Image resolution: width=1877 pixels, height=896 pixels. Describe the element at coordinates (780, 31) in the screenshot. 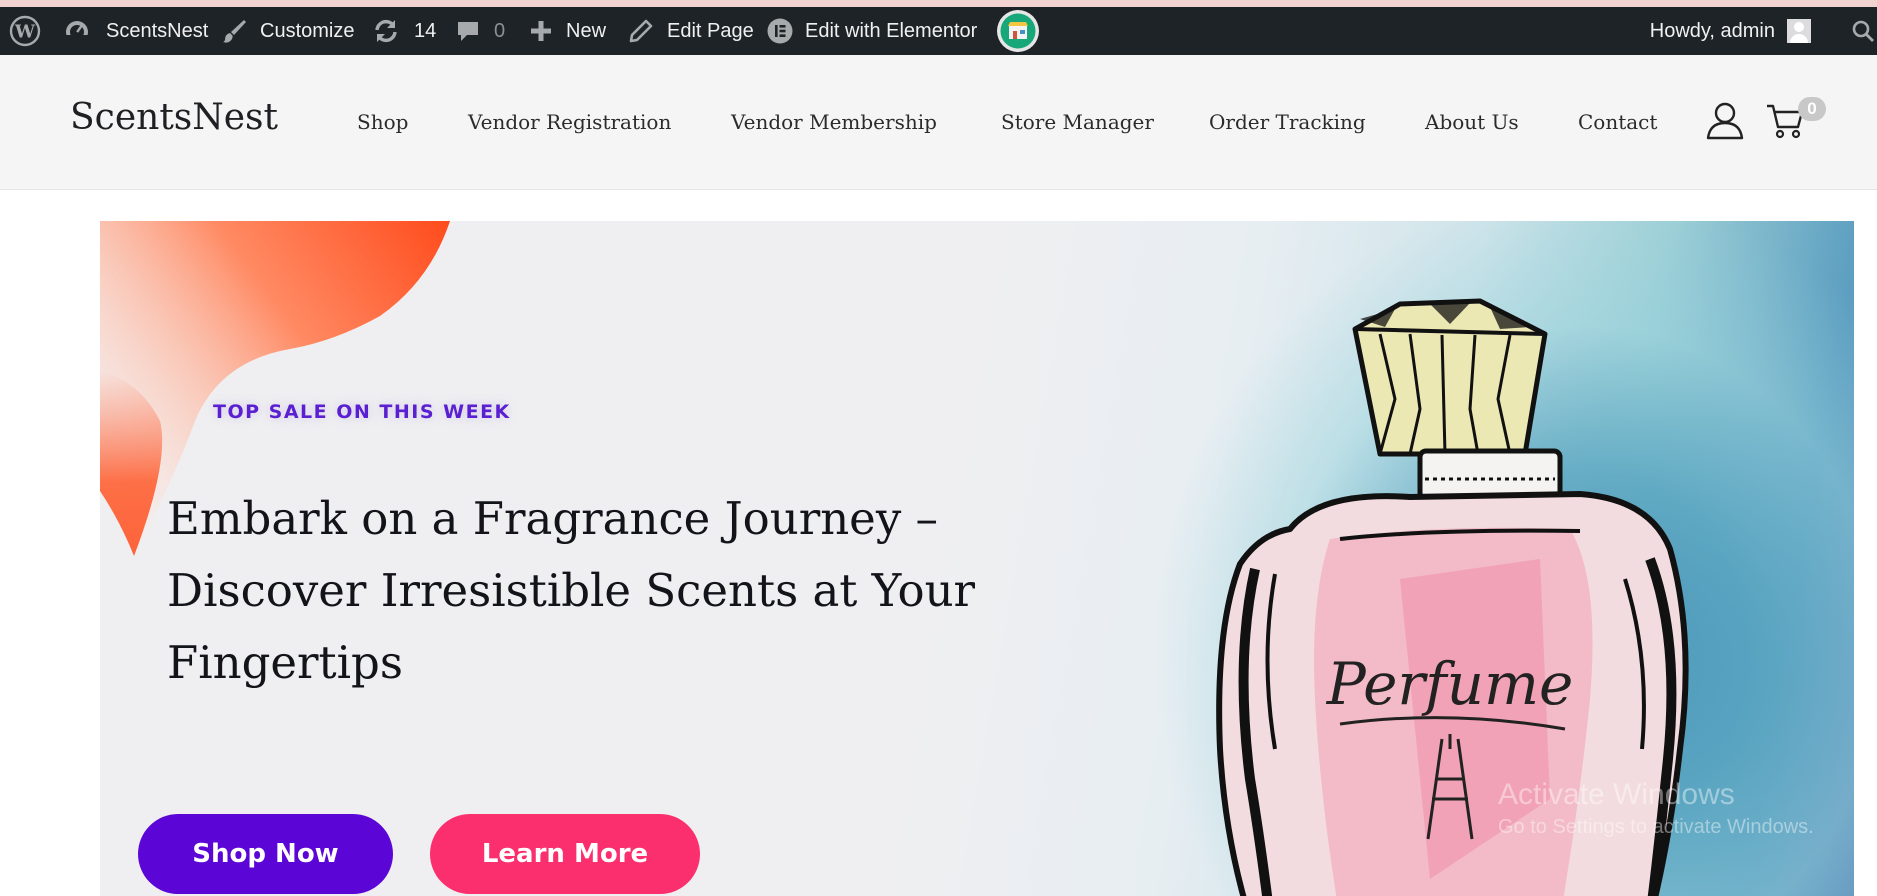

I see `elementor-icon` at that location.